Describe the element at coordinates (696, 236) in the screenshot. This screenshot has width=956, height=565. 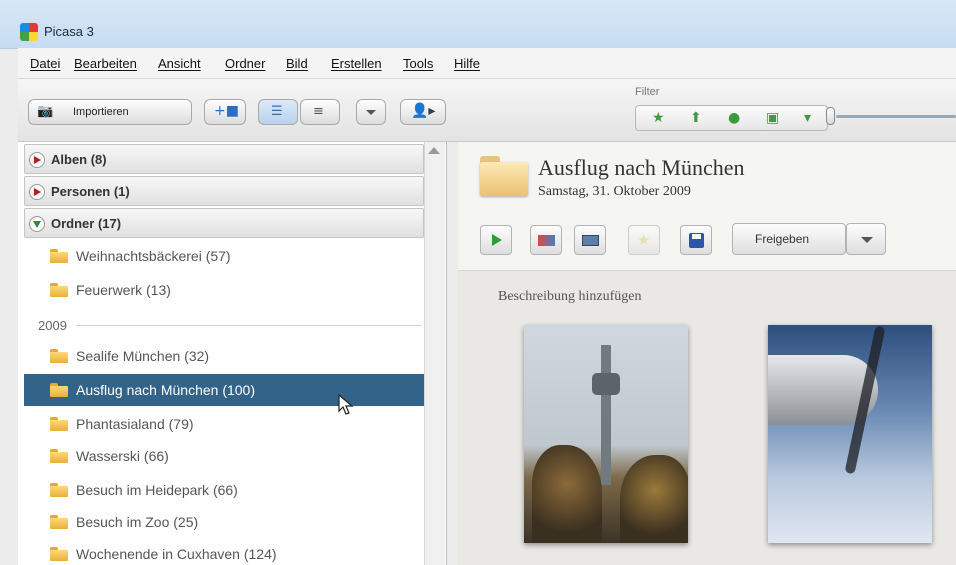
I see `floppy-label-icon` at that location.